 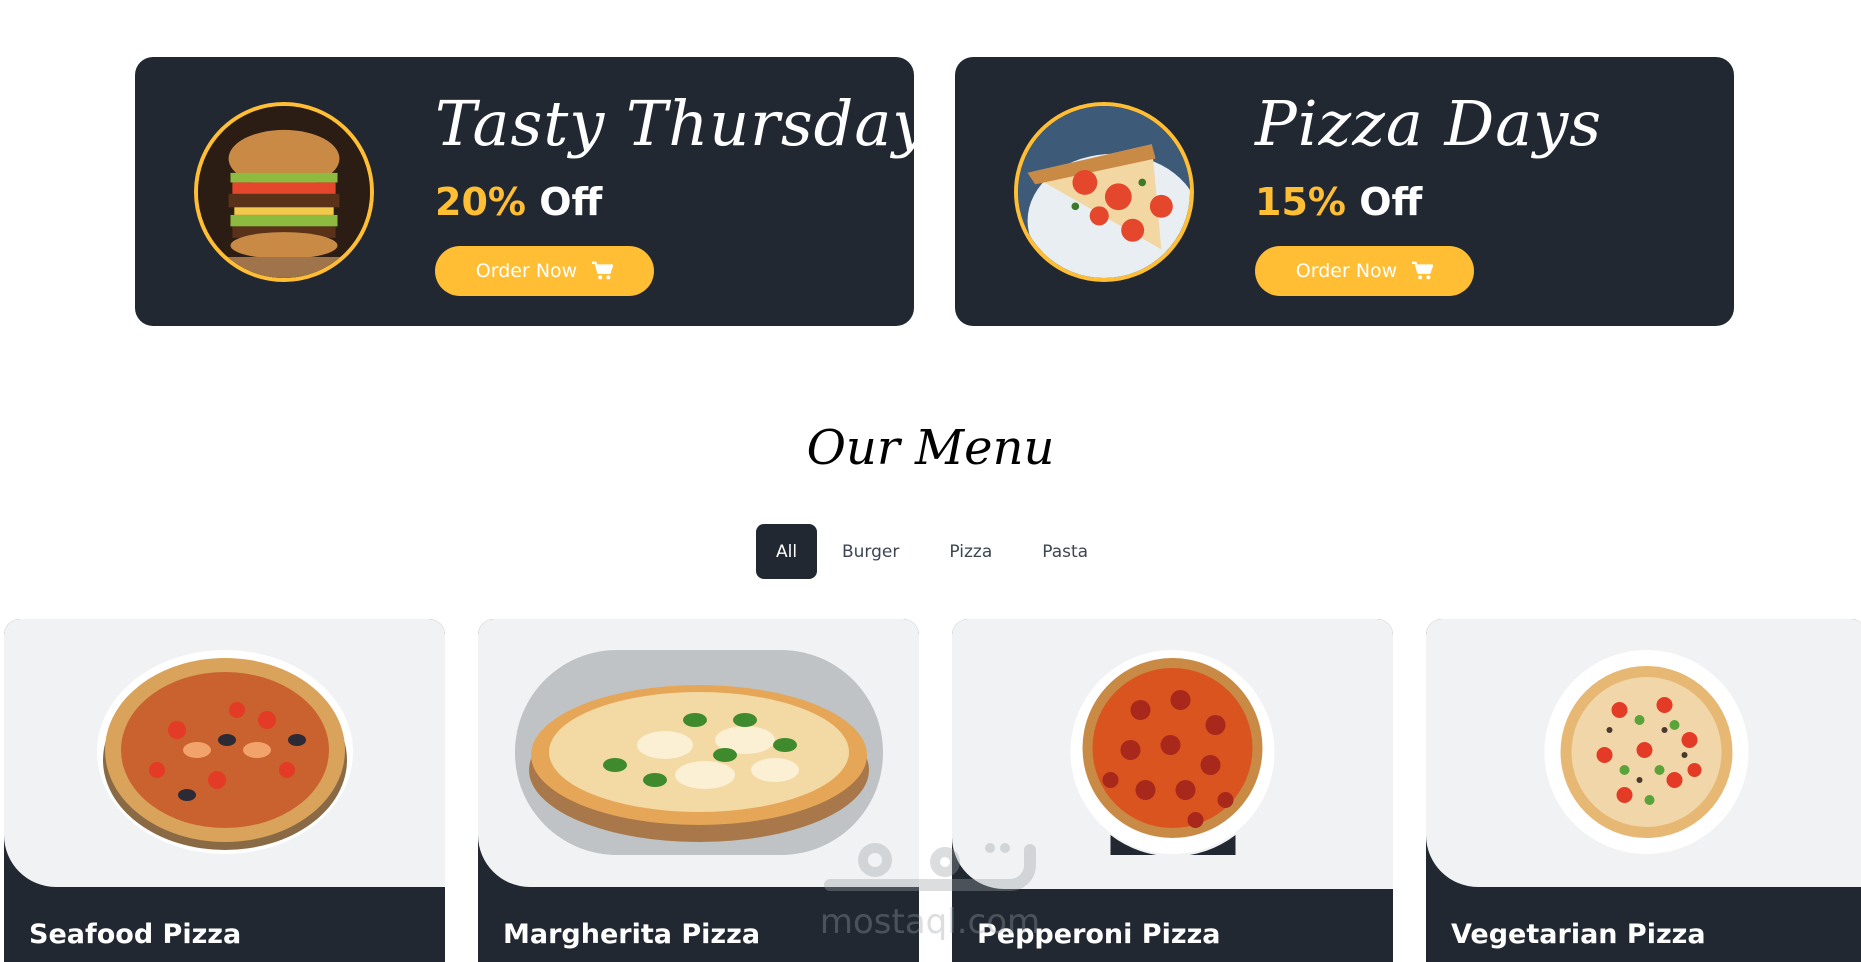 I want to click on menu-item-name: Pepperoni Pizza, so click(x=1099, y=934).